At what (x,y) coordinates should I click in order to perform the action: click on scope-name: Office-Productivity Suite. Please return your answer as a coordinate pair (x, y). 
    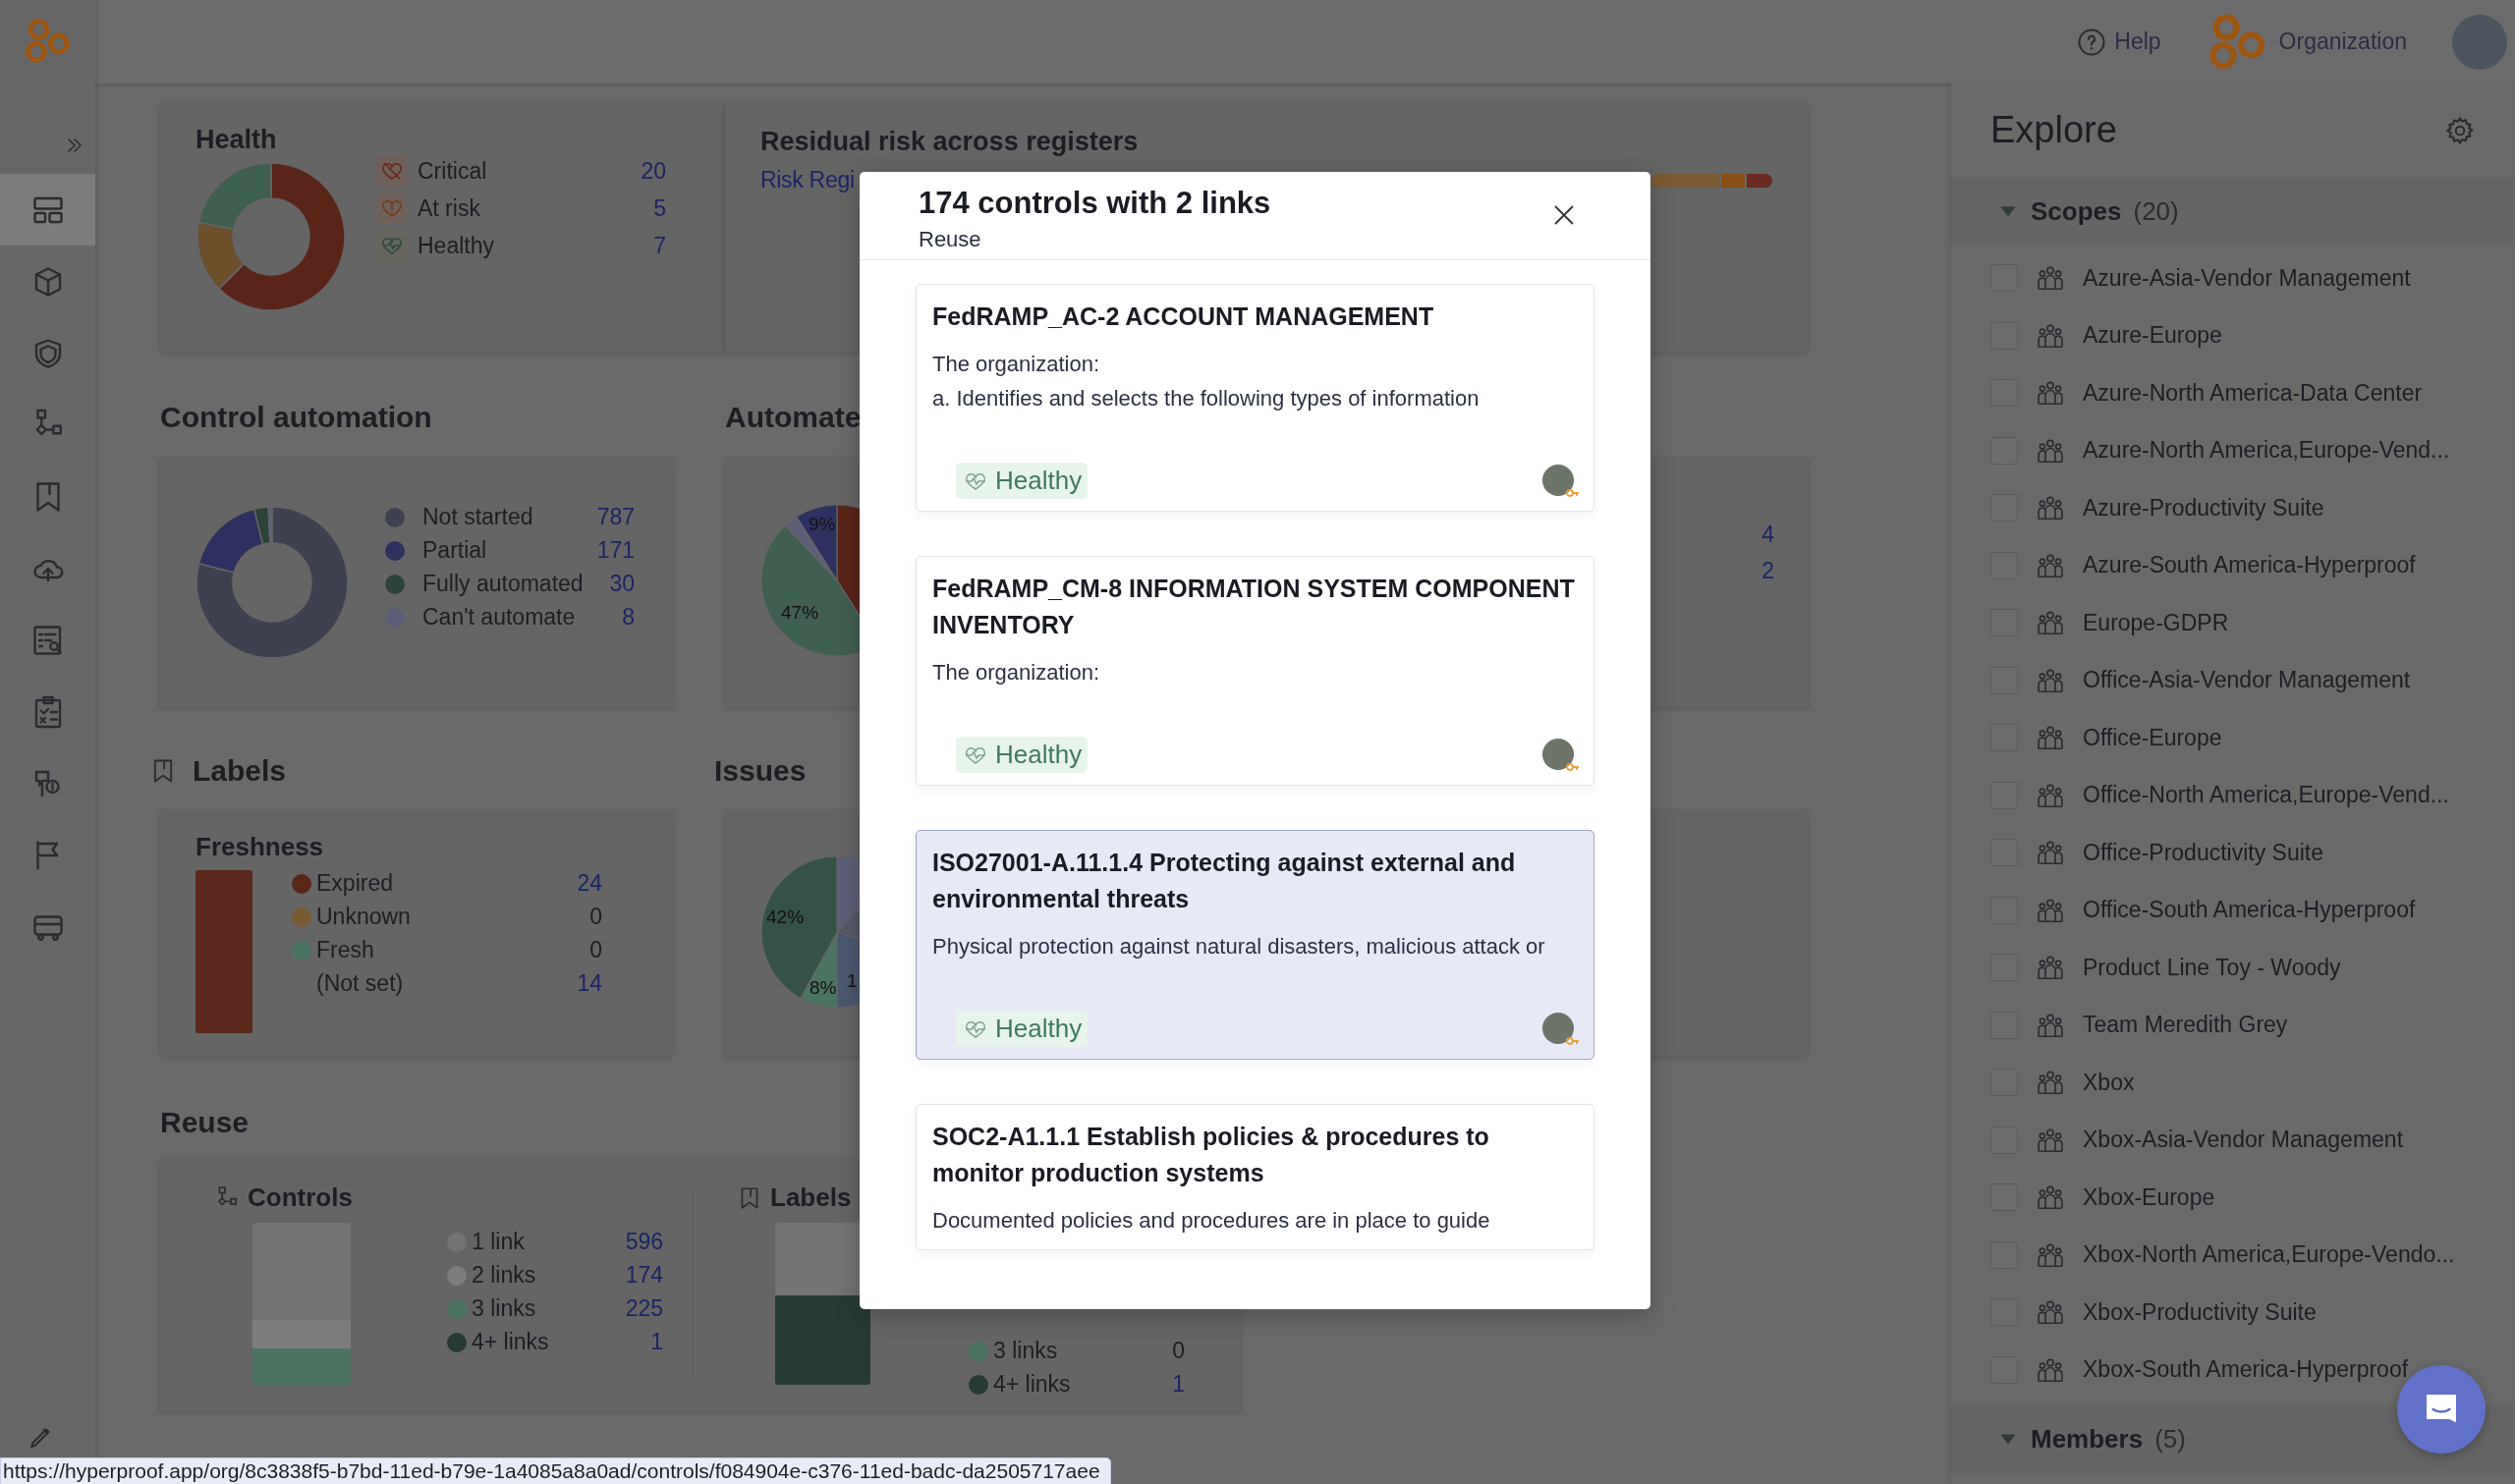
    Looking at the image, I should click on (2203, 852).